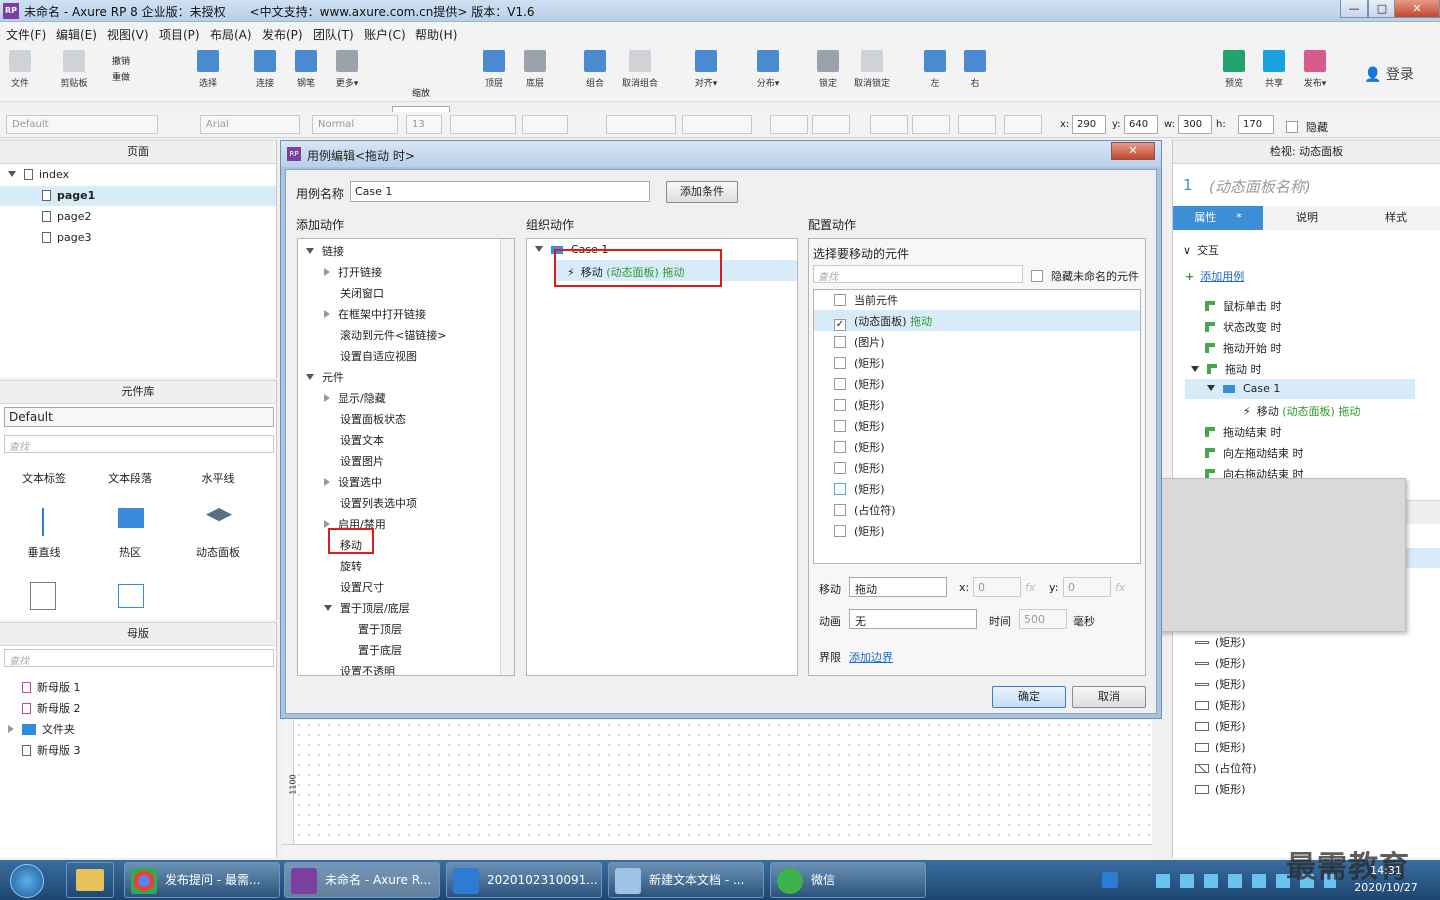 Image resolution: width=1440 pixels, height=900 pixels. What do you see at coordinates (1226, 768) in the screenshot?
I see `outline-item: (占位符)` at bounding box center [1226, 768].